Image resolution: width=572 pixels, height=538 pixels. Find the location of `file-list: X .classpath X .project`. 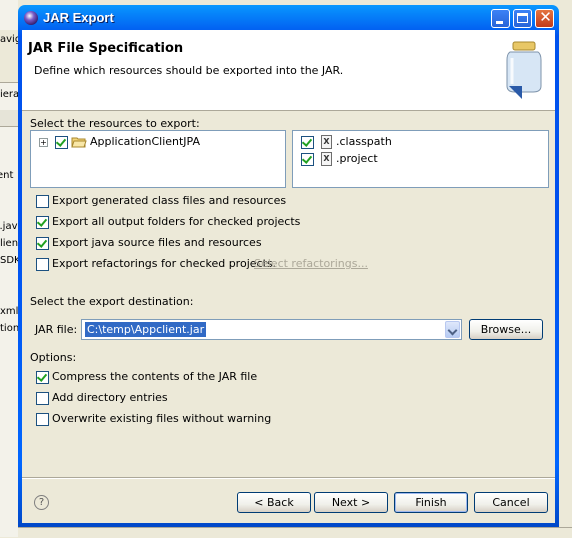

file-list: X .classpath X .project is located at coordinates (420, 159).